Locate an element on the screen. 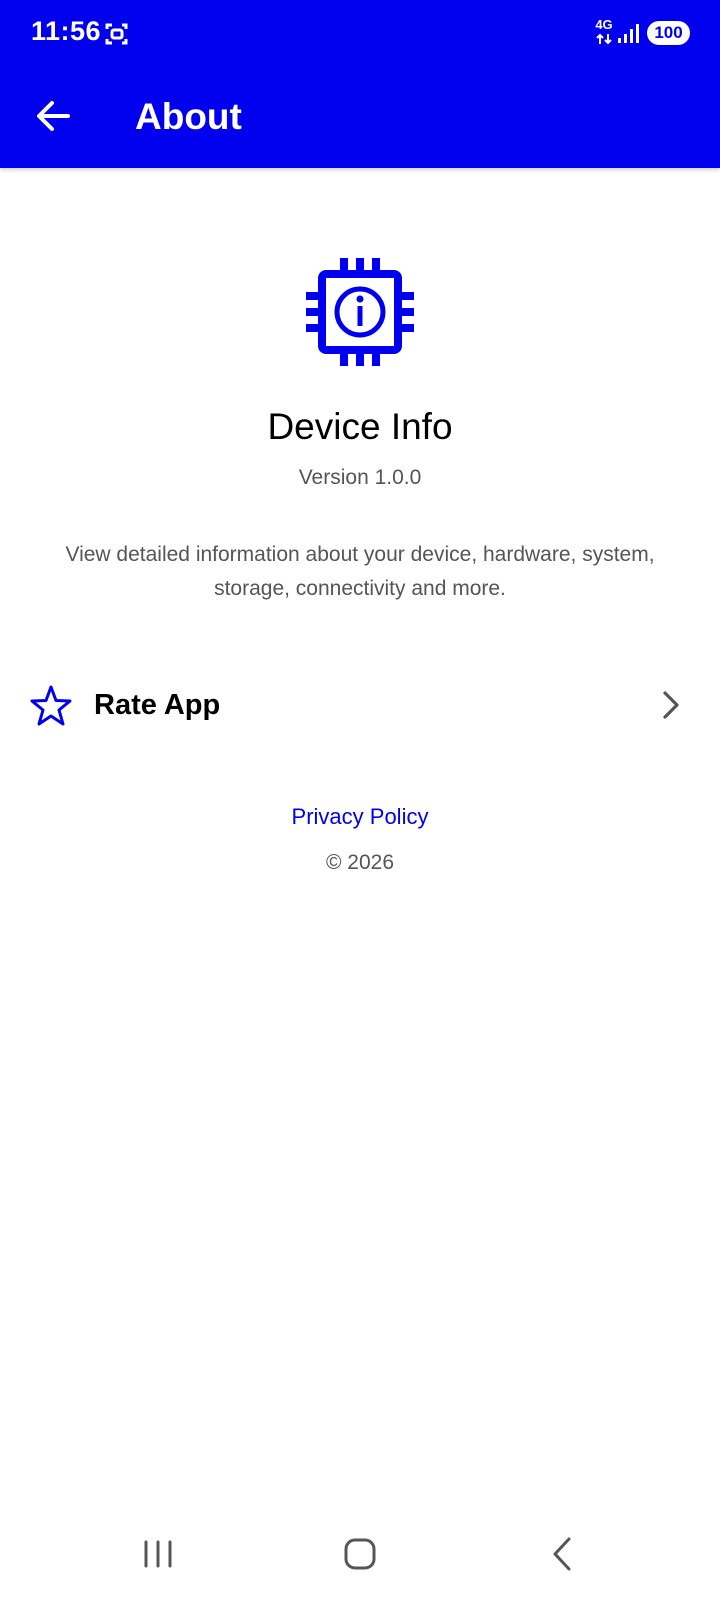 This screenshot has height=1600, width=720. back-icon is located at coordinates (562, 1554).